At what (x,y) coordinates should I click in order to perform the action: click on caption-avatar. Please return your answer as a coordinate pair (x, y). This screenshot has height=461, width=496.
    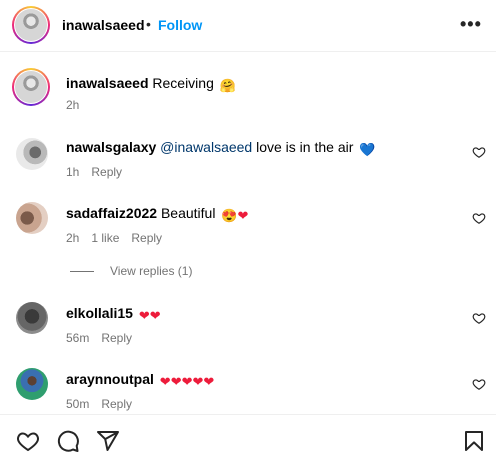
    Looking at the image, I should click on (31, 87).